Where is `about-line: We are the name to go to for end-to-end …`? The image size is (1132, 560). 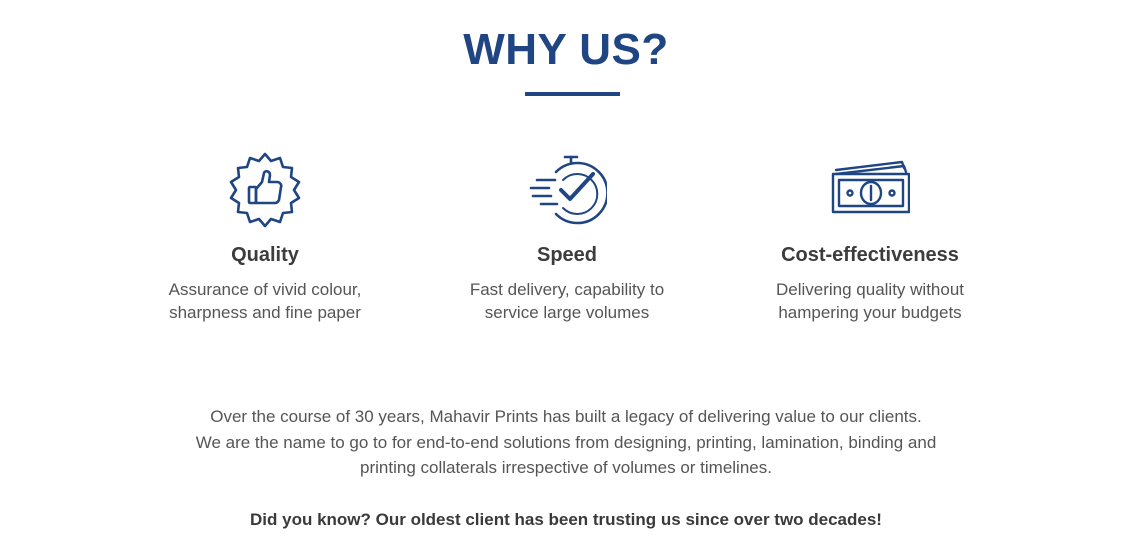
about-line: We are the name to go to for end-to-end … is located at coordinates (566, 442).